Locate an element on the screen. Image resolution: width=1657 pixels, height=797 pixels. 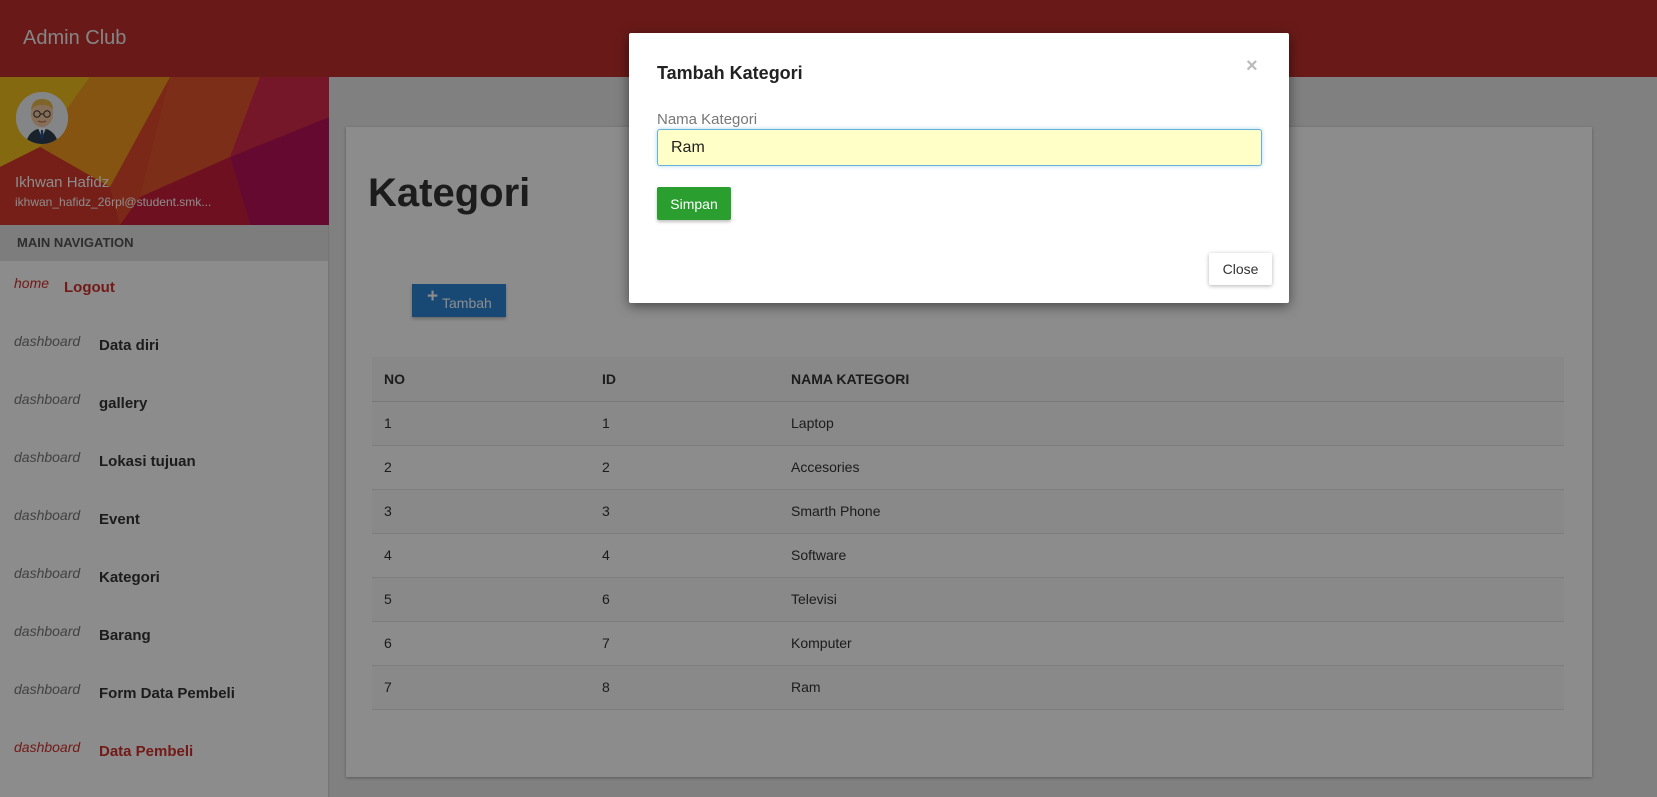
close-icon: × is located at coordinates (1252, 66).